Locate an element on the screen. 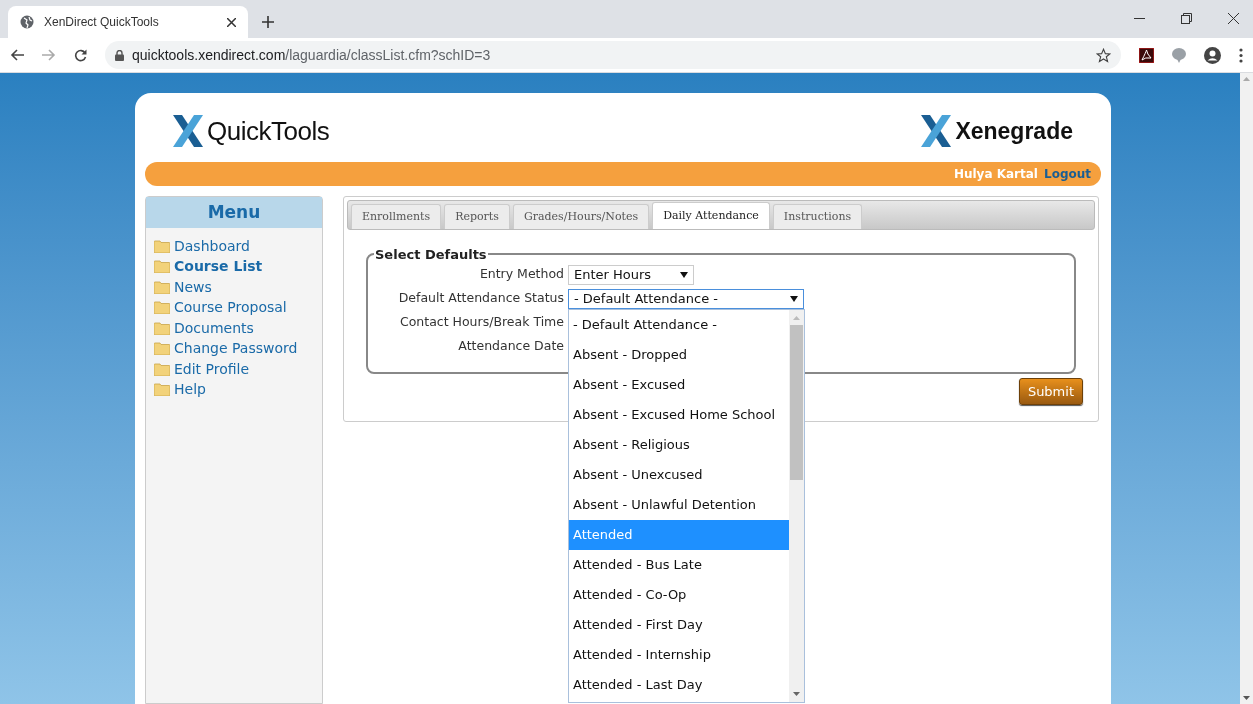  menu-link: Documents is located at coordinates (214, 328).